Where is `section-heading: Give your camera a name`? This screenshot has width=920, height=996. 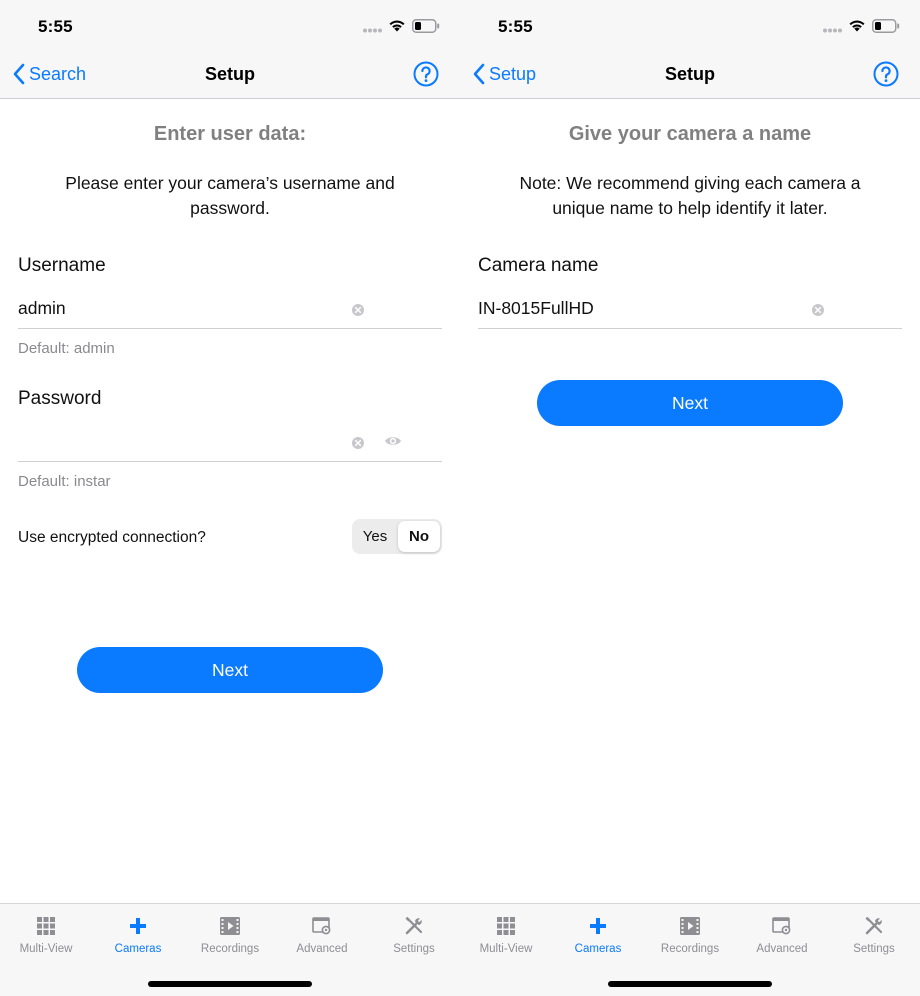
section-heading: Give your camera a name is located at coordinates (690, 134).